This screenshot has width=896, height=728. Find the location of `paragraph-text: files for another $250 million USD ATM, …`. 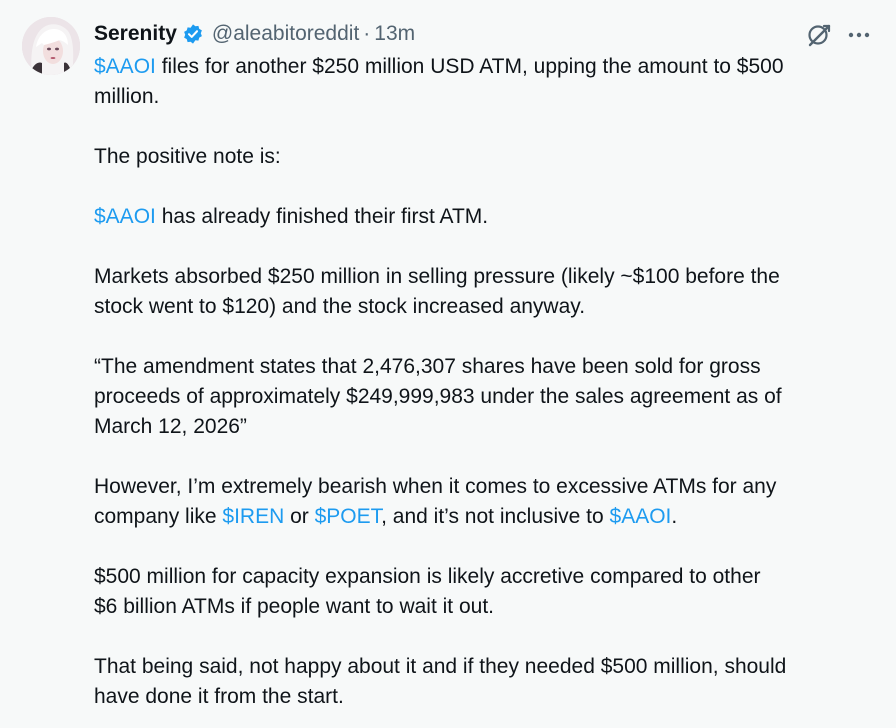

paragraph-text: files for another $250 million USD ATM, … is located at coordinates (469, 66).